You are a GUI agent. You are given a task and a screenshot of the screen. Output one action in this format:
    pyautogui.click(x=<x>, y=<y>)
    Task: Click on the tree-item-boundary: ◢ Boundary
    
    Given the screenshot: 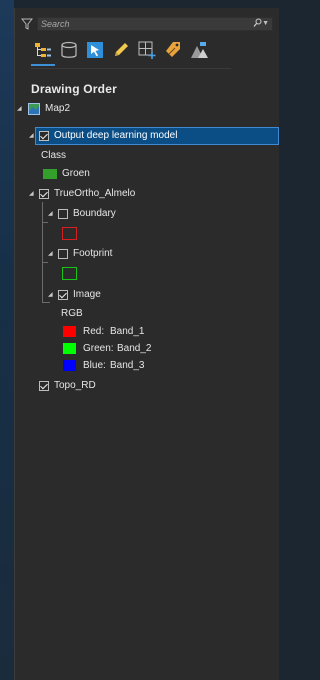 What is the action you would take?
    pyautogui.click(x=138, y=214)
    